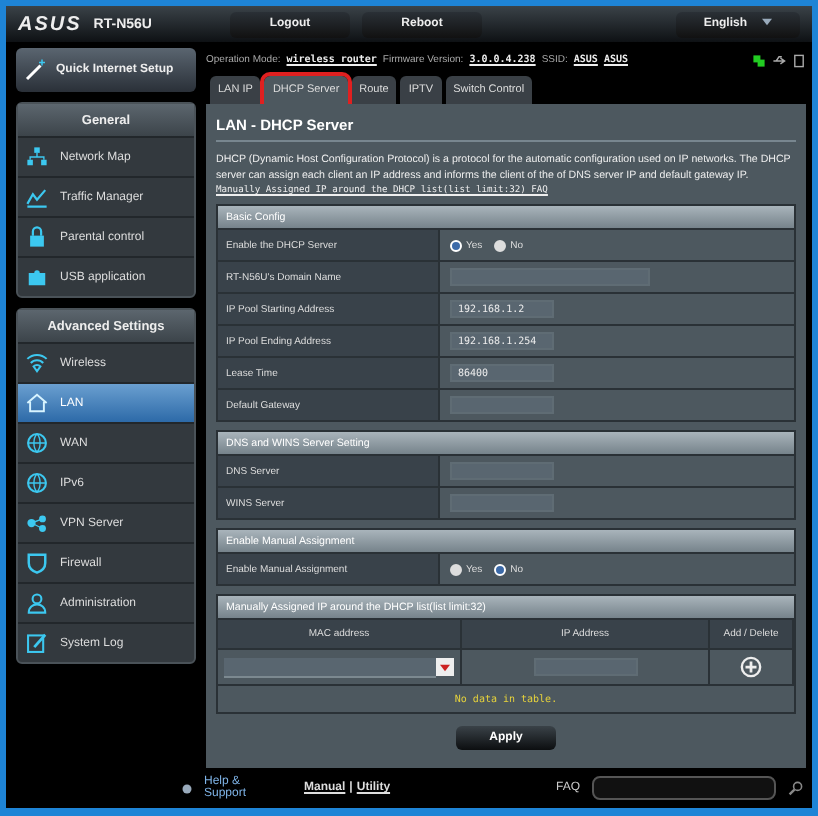 The height and width of the screenshot is (816, 818). Describe the element at coordinates (684, 788) in the screenshot. I see `faq-search-field` at that location.